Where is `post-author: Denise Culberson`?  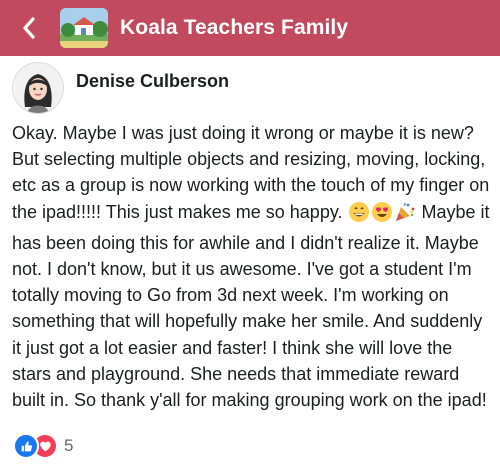
post-author: Denise Culberson is located at coordinates (120, 88).